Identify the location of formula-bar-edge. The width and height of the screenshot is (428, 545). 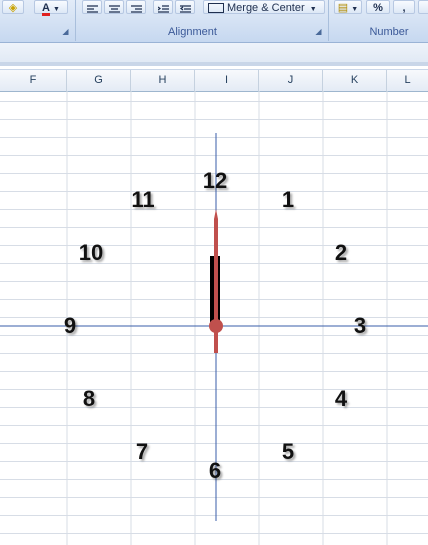
(214, 64).